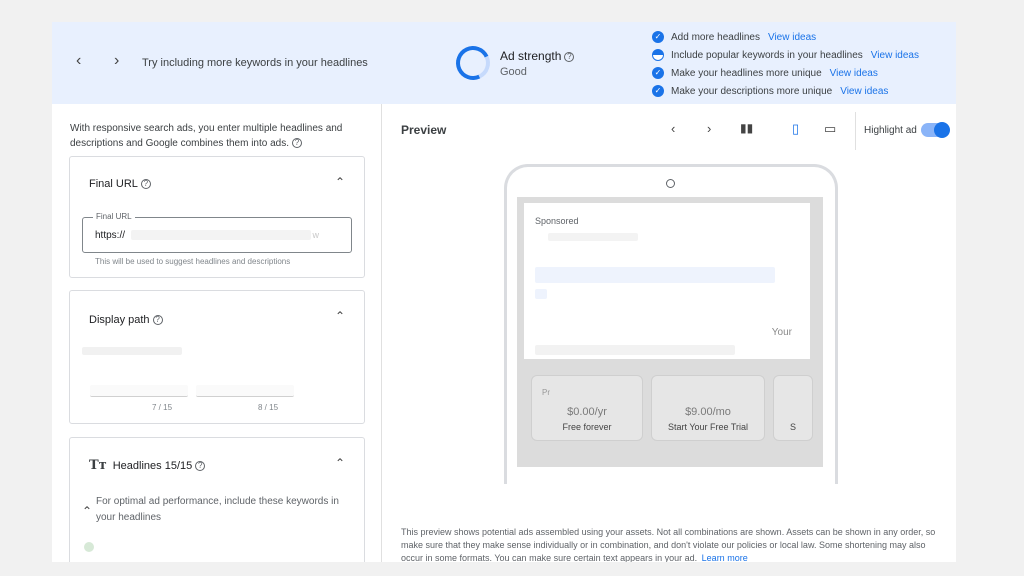 The width and height of the screenshot is (1024, 576). What do you see at coordinates (587, 427) in the screenshot?
I see `sitelink-label: Free forever` at bounding box center [587, 427].